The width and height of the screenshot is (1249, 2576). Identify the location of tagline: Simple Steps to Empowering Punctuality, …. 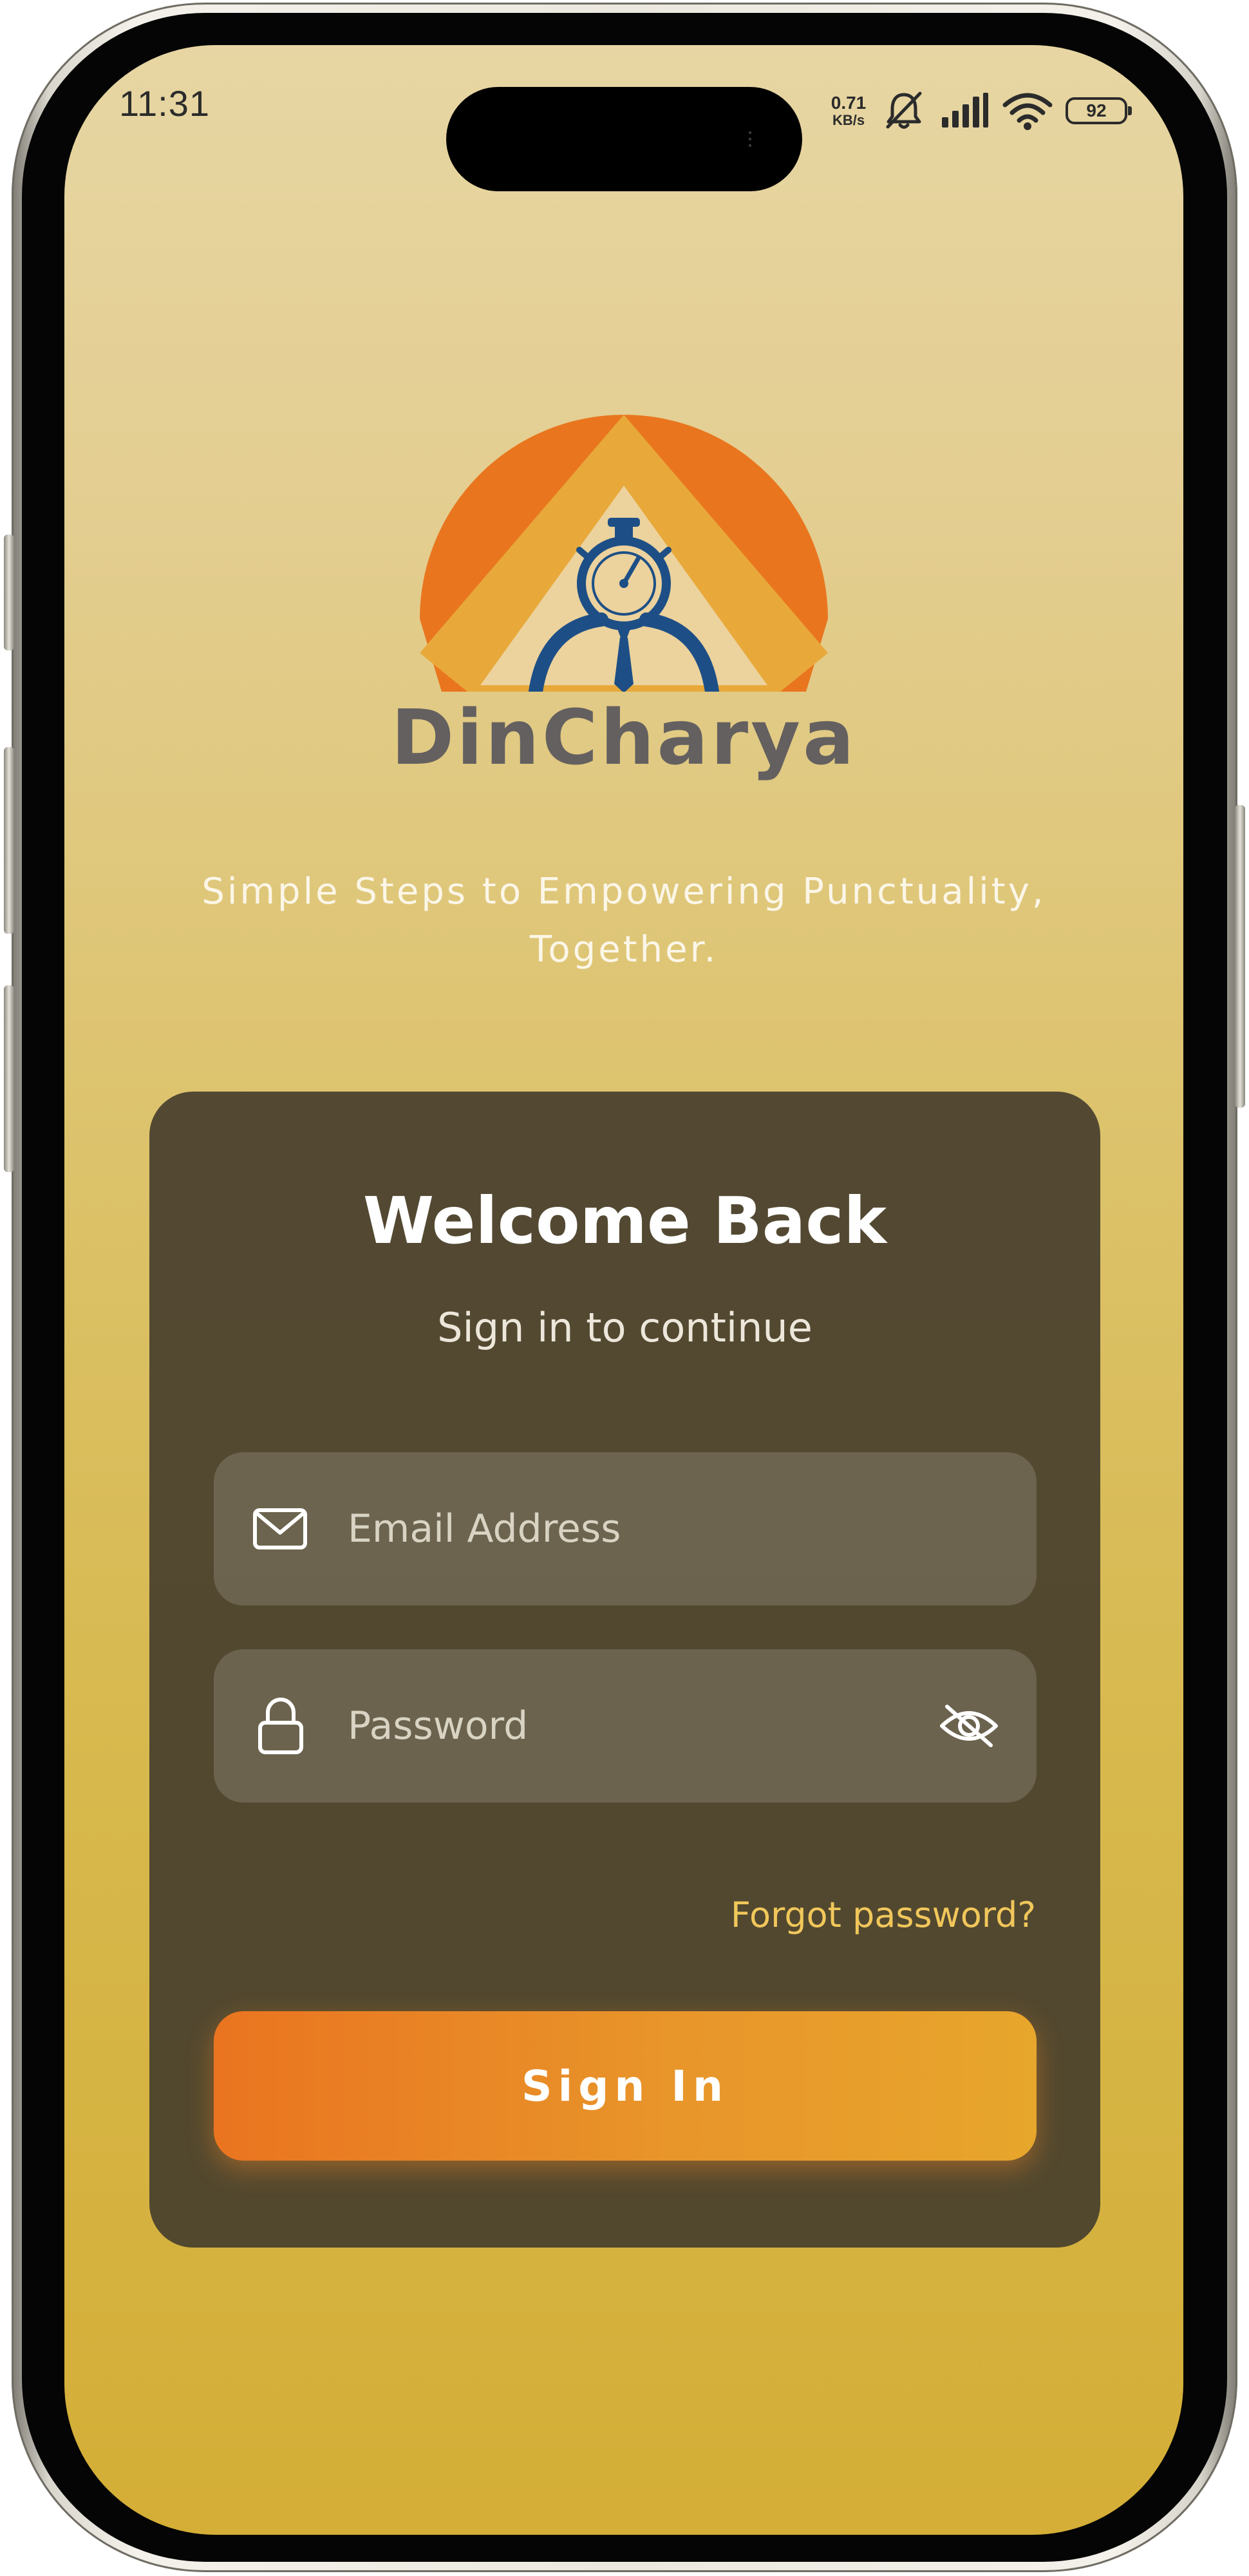
(623, 921).